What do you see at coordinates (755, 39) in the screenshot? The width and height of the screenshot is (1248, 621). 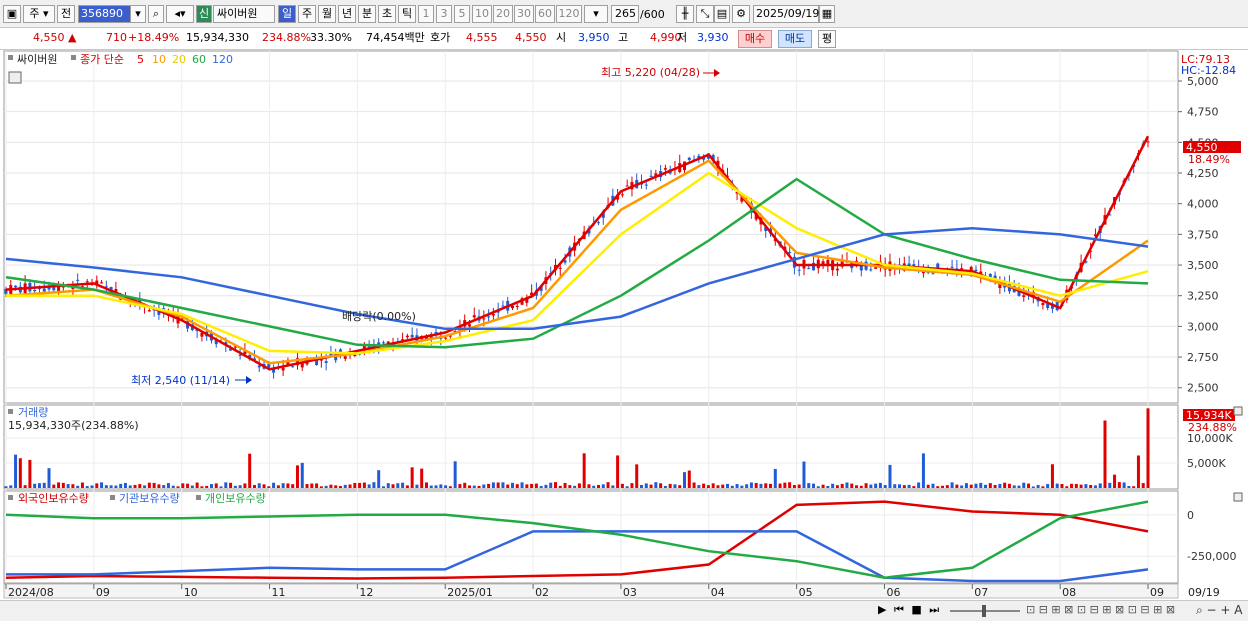 I see `buy-button: 매수` at bounding box center [755, 39].